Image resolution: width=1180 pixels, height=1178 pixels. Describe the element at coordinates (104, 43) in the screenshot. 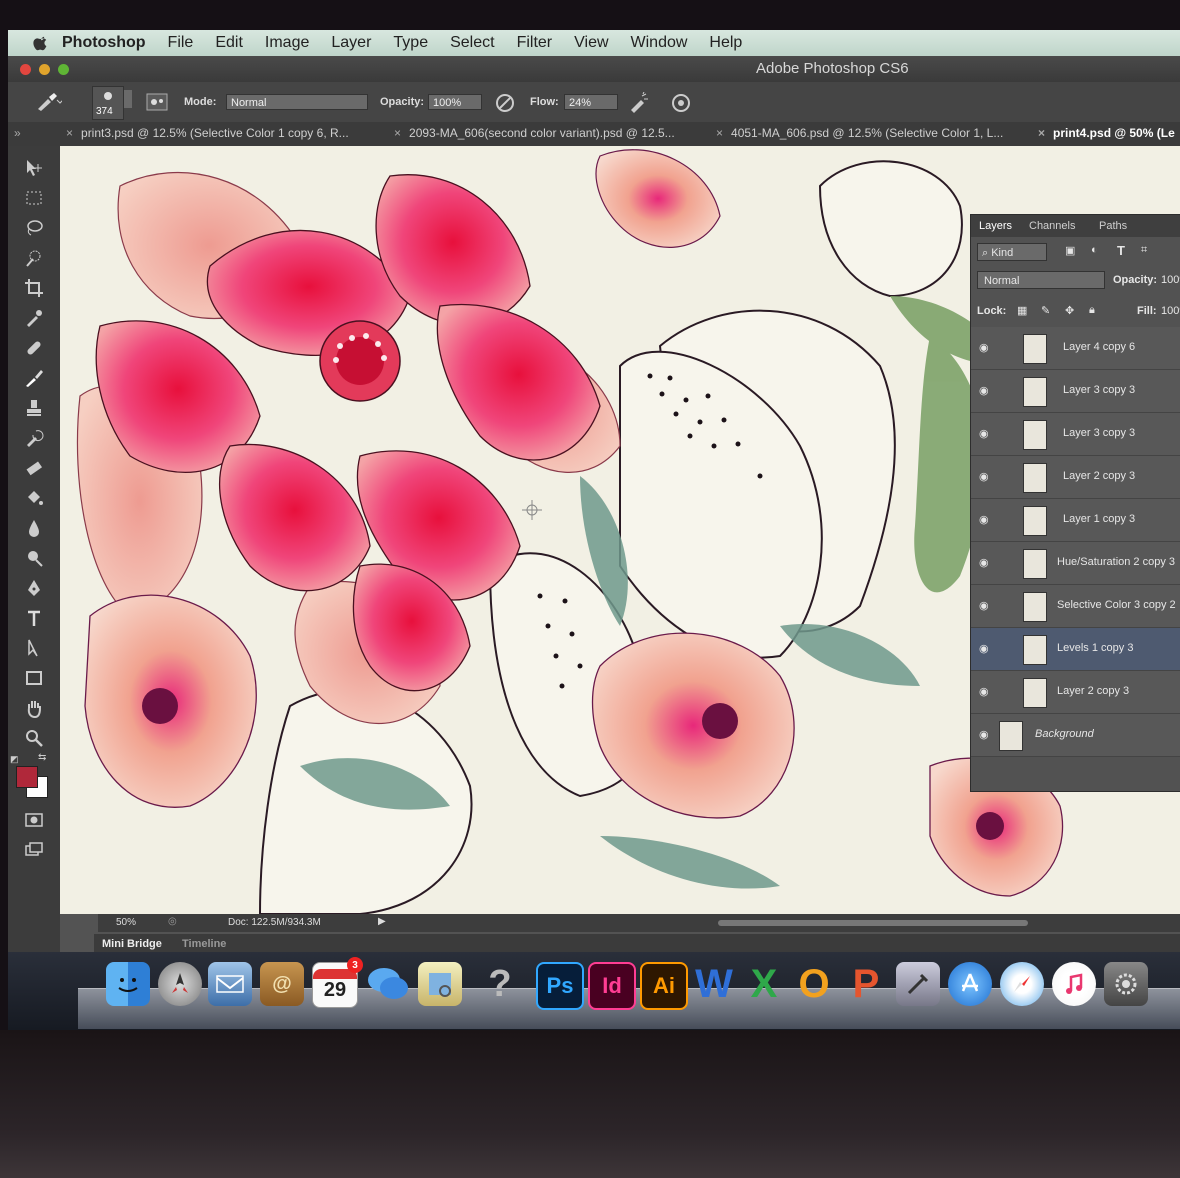

I see `menu-app-photoshop: Photoshop` at that location.